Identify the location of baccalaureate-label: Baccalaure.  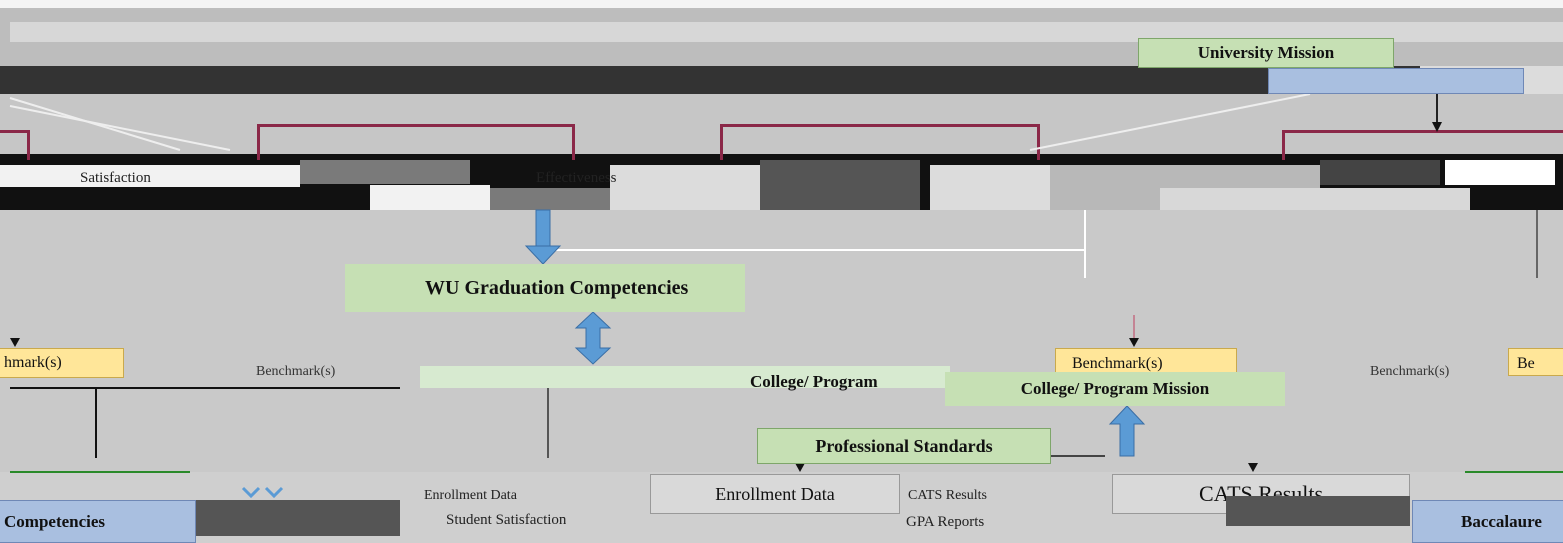
(1501, 521).